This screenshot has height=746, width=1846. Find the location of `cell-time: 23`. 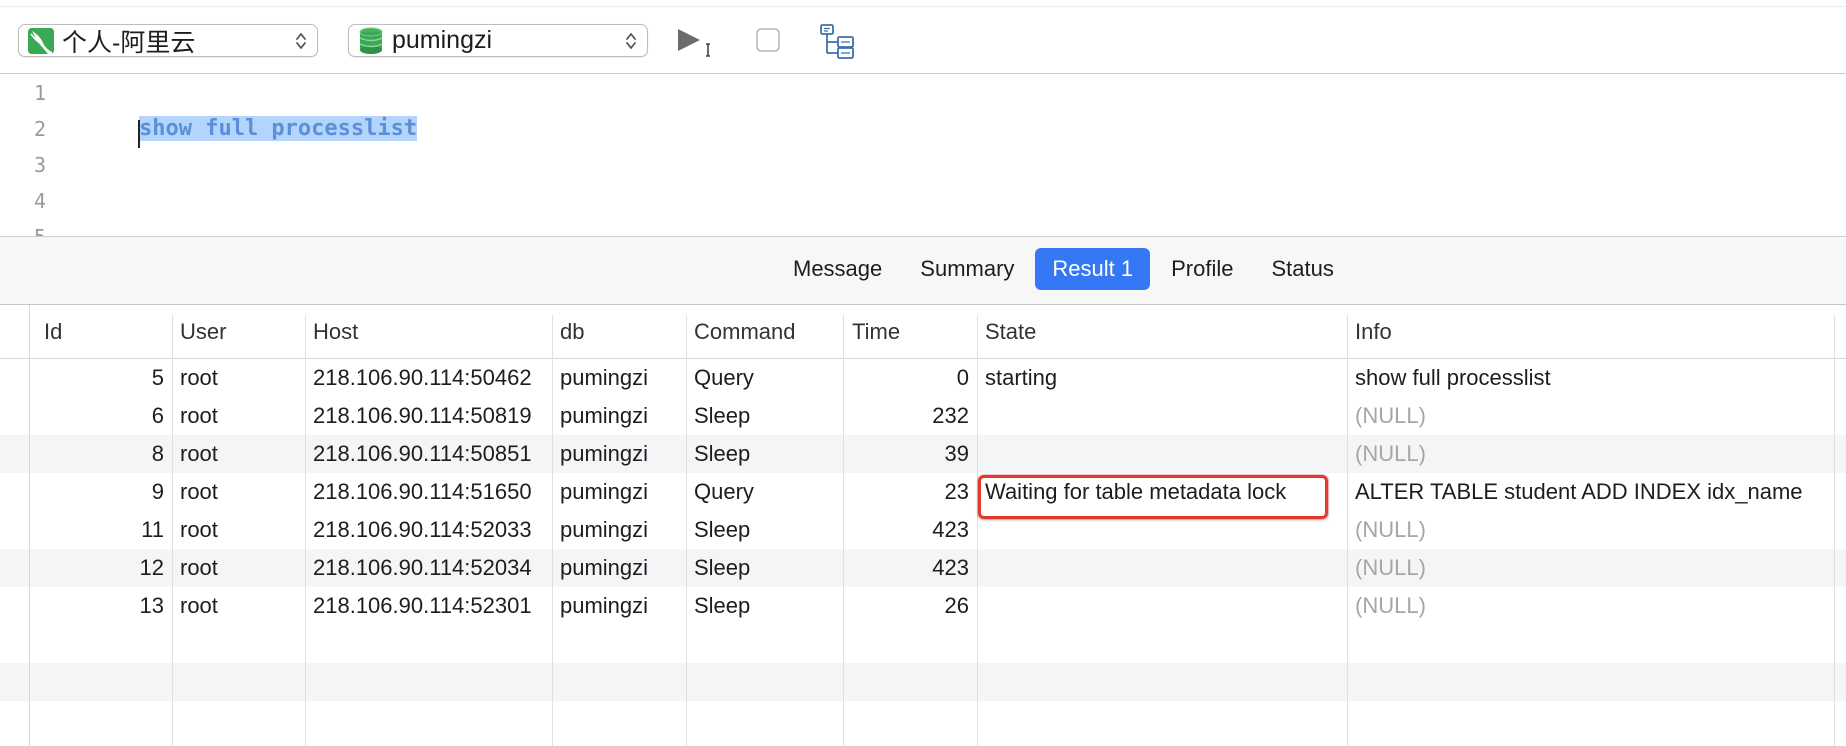

cell-time: 23 is located at coordinates (910, 492).